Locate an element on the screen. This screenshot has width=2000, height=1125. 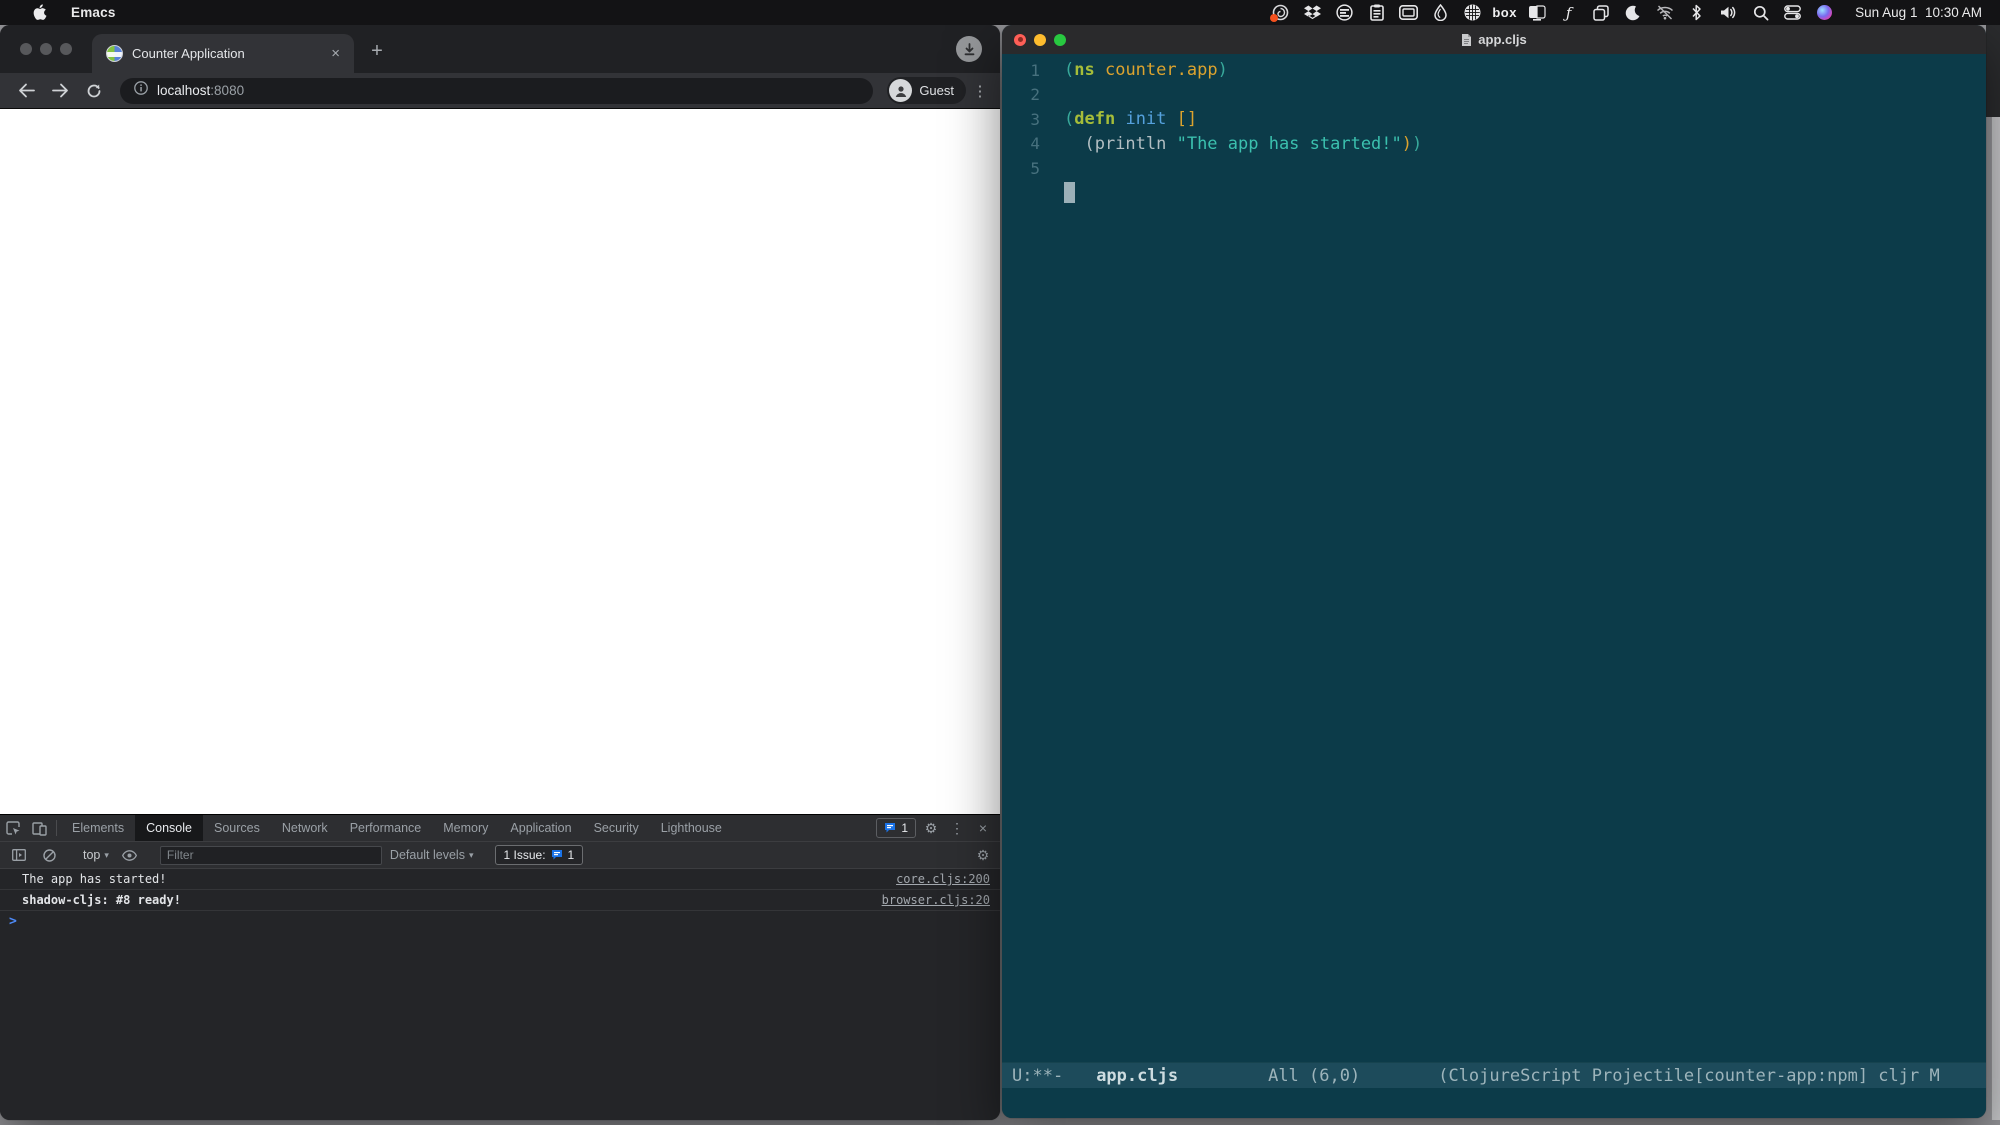
console-filter-input is located at coordinates (270, 855).